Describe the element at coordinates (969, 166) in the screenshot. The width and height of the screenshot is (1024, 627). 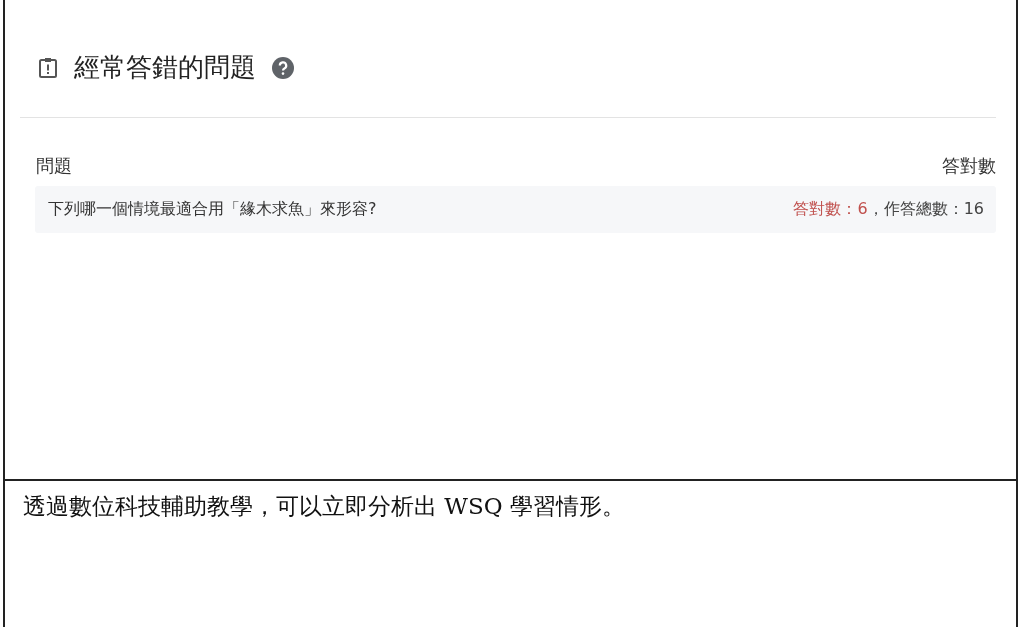
I see `column-header: 答對數` at that location.